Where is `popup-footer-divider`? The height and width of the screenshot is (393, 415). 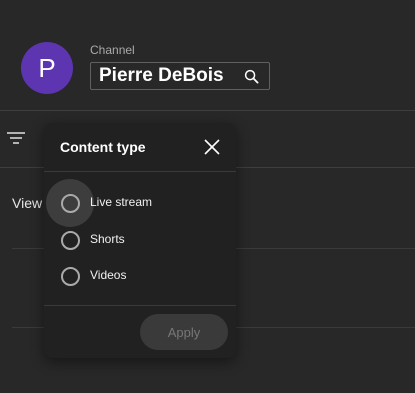
popup-footer-divider is located at coordinates (140, 305).